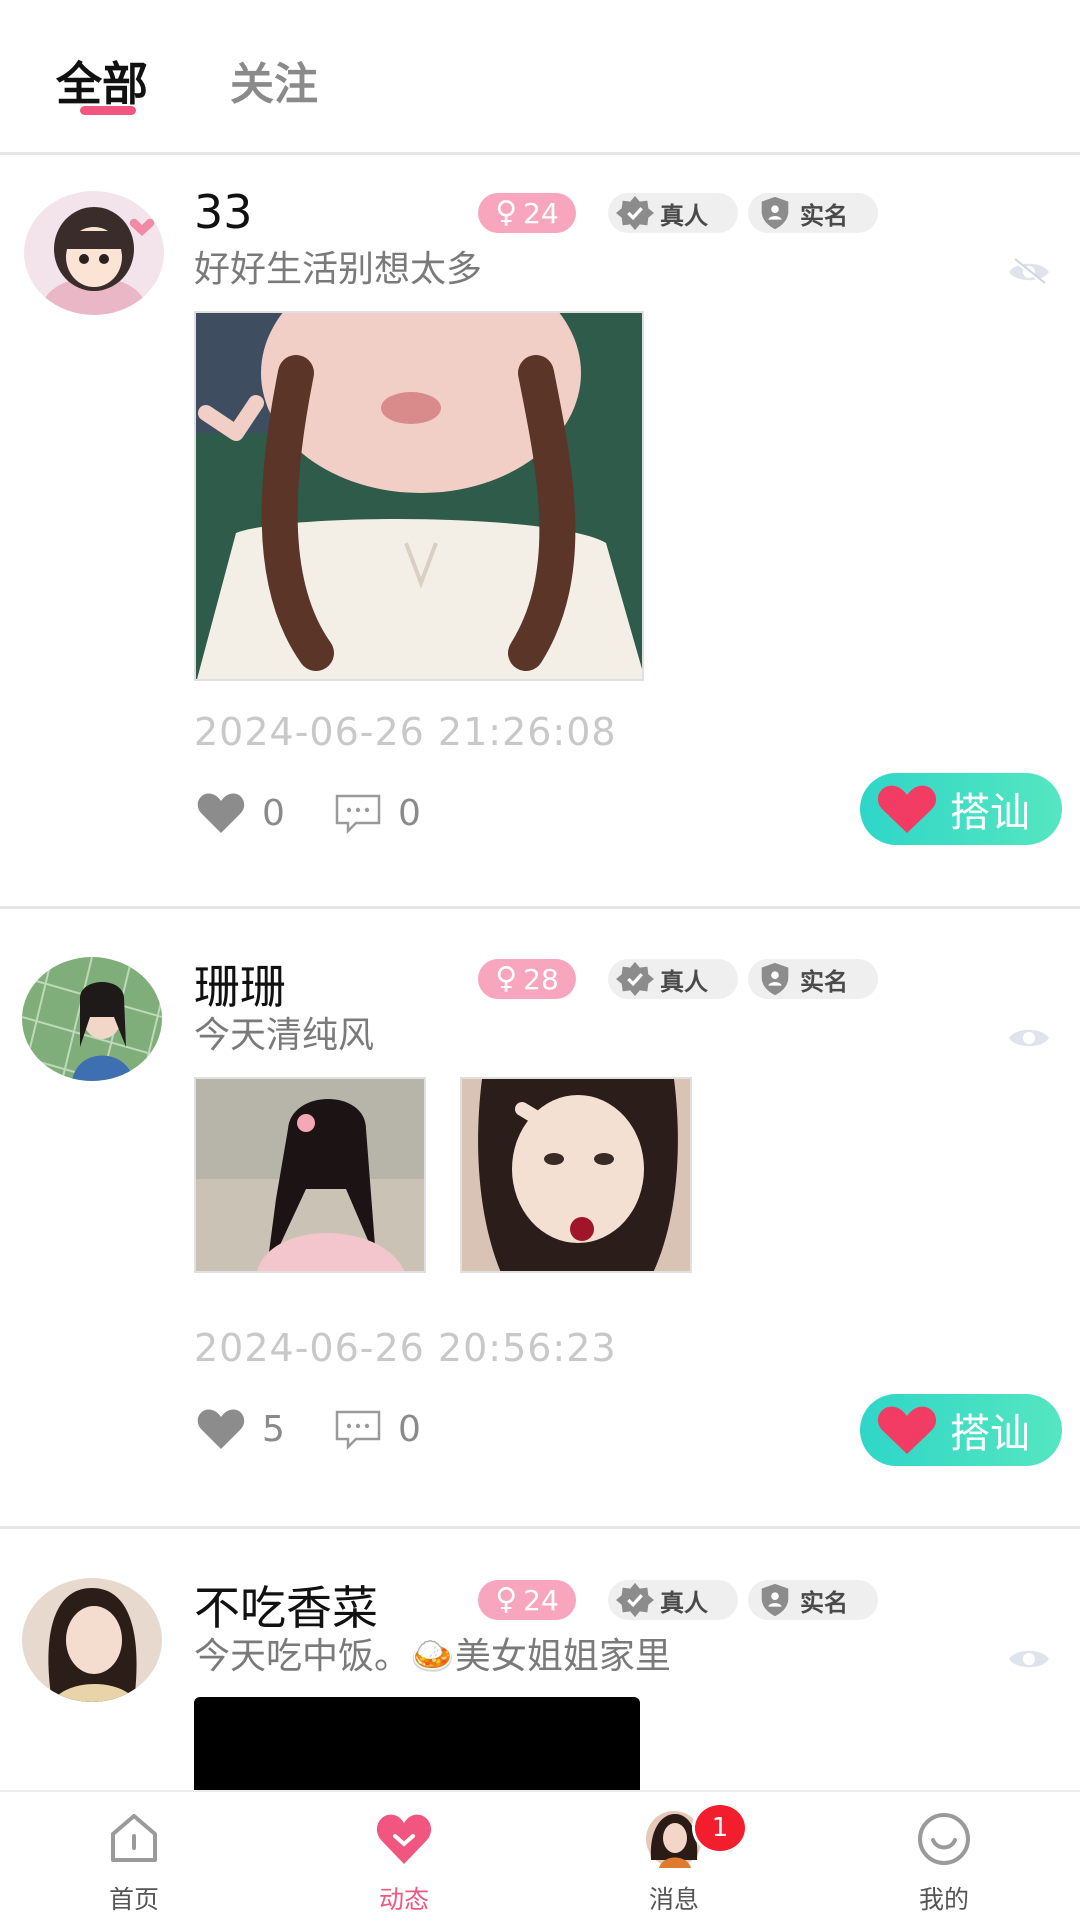  I want to click on nav-messages-label: 消息, so click(673, 1899).